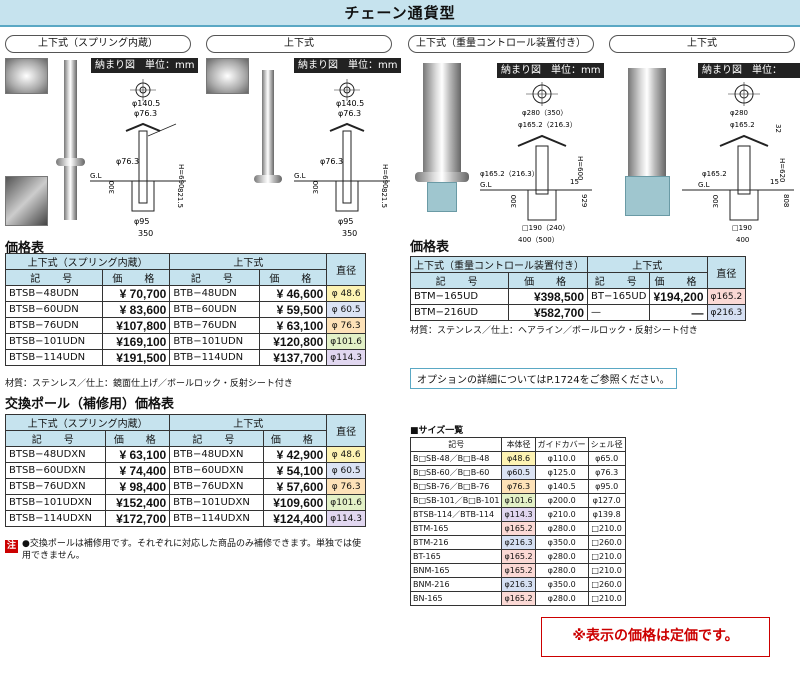 The height and width of the screenshot is (676, 800). I want to click on price-cell: ¥137,700, so click(293, 357).